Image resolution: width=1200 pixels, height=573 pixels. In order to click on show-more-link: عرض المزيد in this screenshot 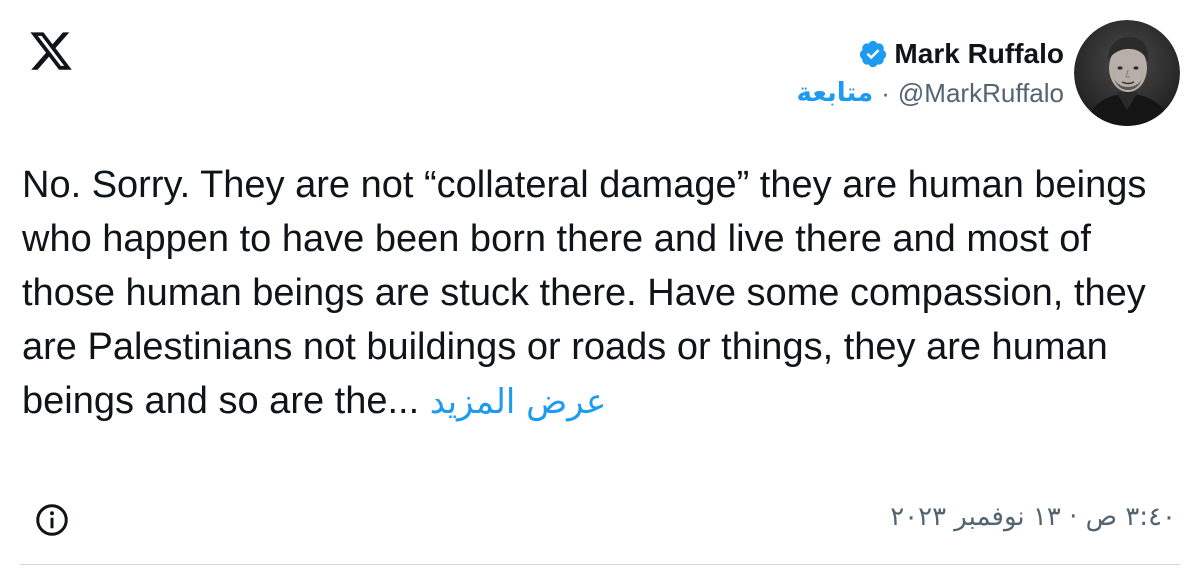, I will do `click(518, 402)`.